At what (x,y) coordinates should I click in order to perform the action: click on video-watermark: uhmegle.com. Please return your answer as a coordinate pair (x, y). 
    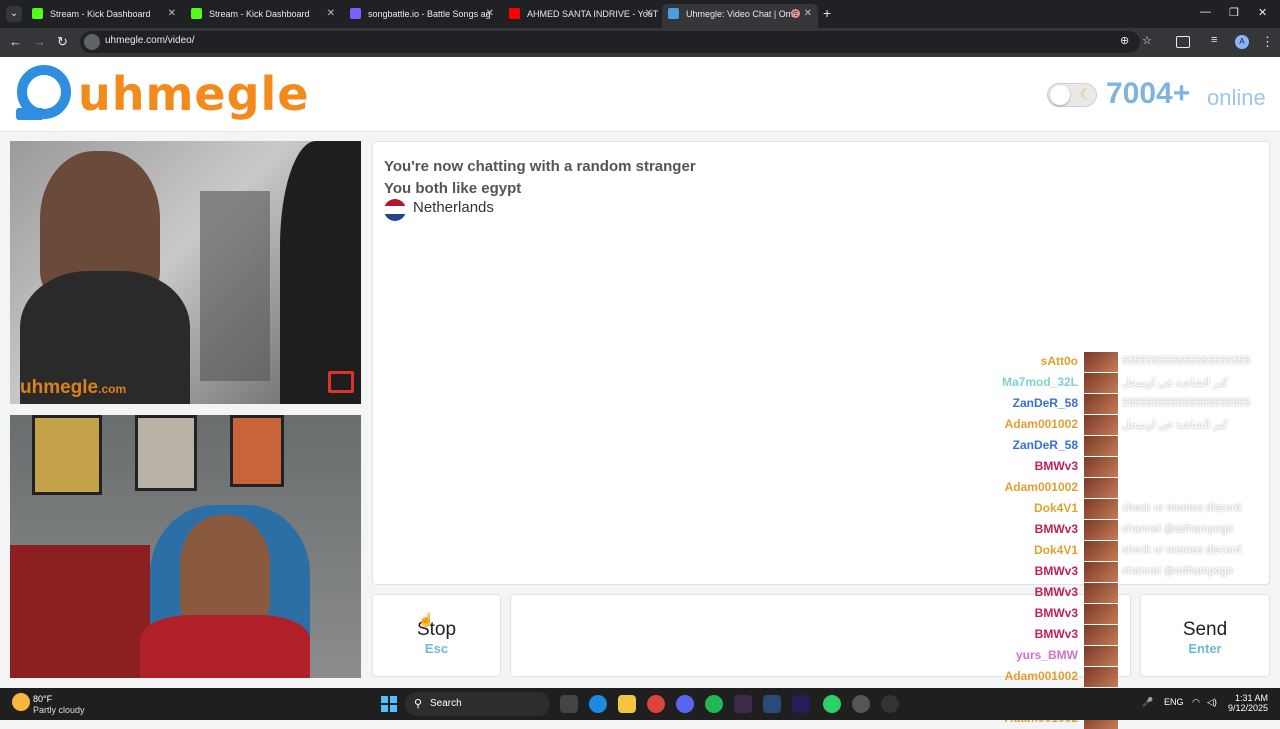
    Looking at the image, I should click on (73, 387).